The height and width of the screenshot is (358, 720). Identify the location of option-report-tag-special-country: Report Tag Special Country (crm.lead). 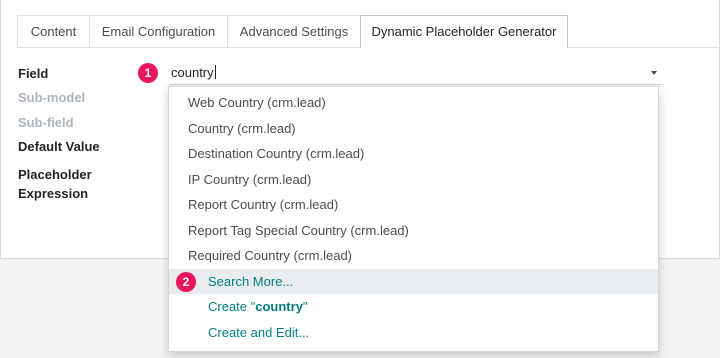
(413, 230).